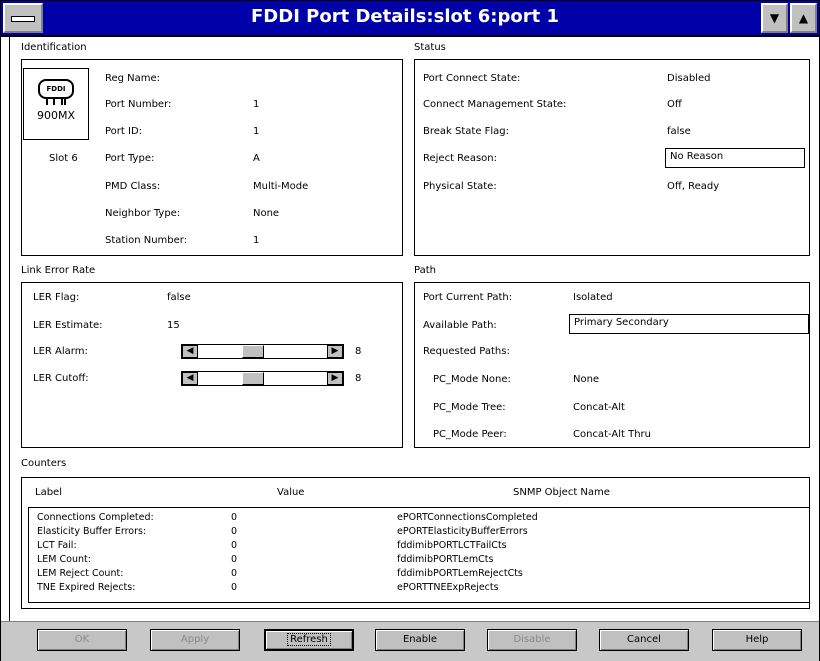 This screenshot has width=820, height=661. I want to click on identification-title: Identification, so click(54, 47).